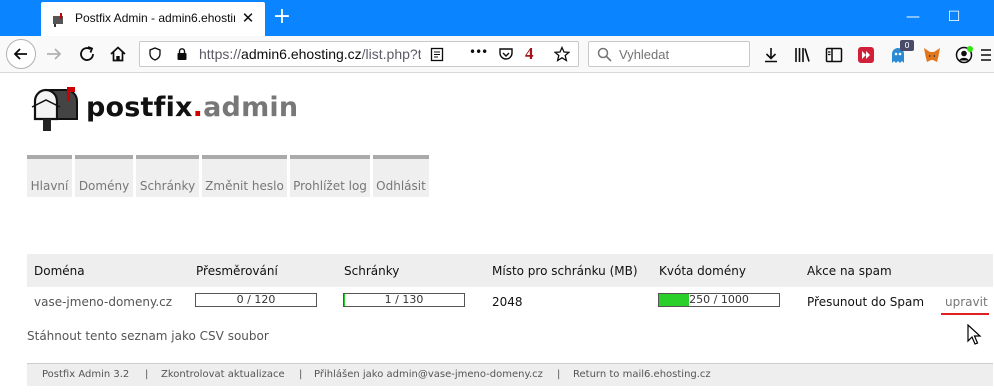  Describe the element at coordinates (223, 374) in the screenshot. I see `footer-check-updates-link: Zkontrolovat aktualizace` at that location.